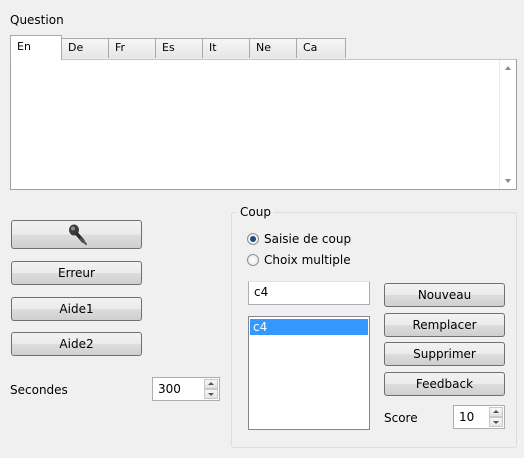  I want to click on feedback-button: Feedback, so click(444, 384).